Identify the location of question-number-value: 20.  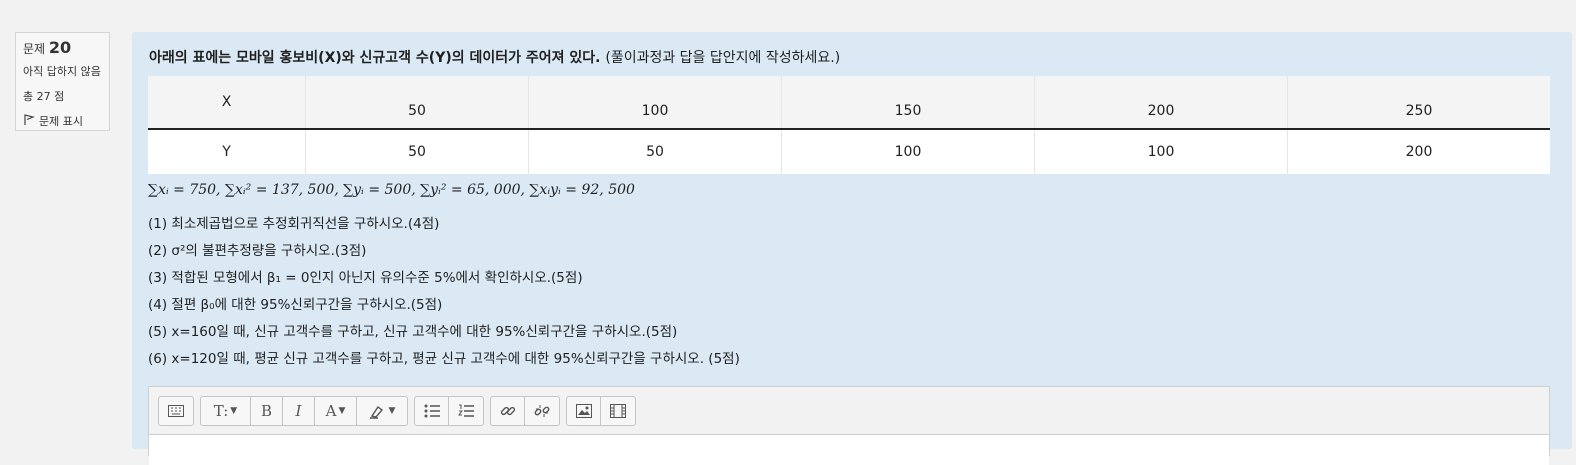
(60, 47).